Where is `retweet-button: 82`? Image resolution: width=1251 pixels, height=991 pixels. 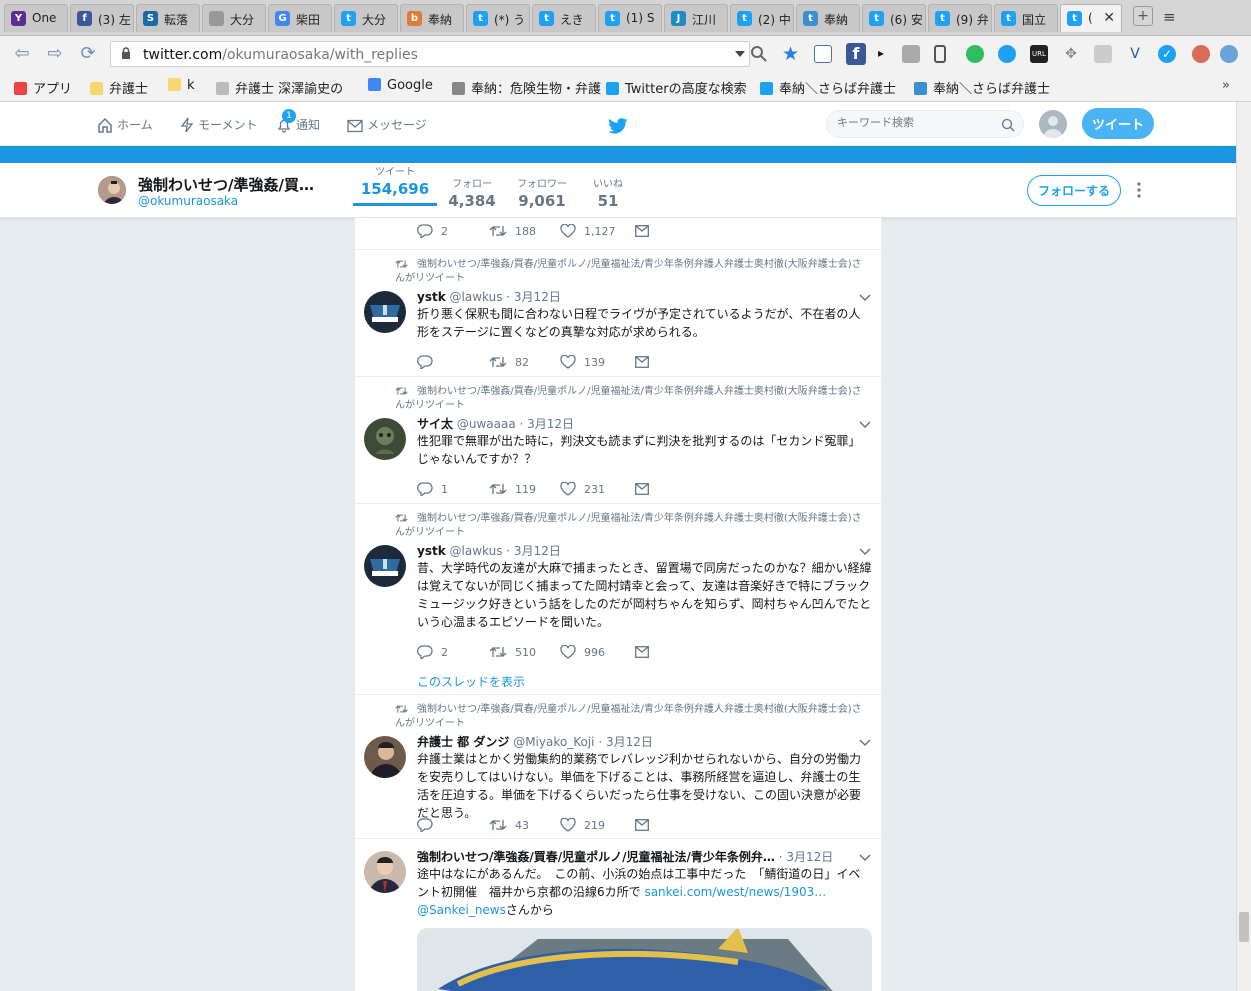 retweet-button: 82 is located at coordinates (509, 363).